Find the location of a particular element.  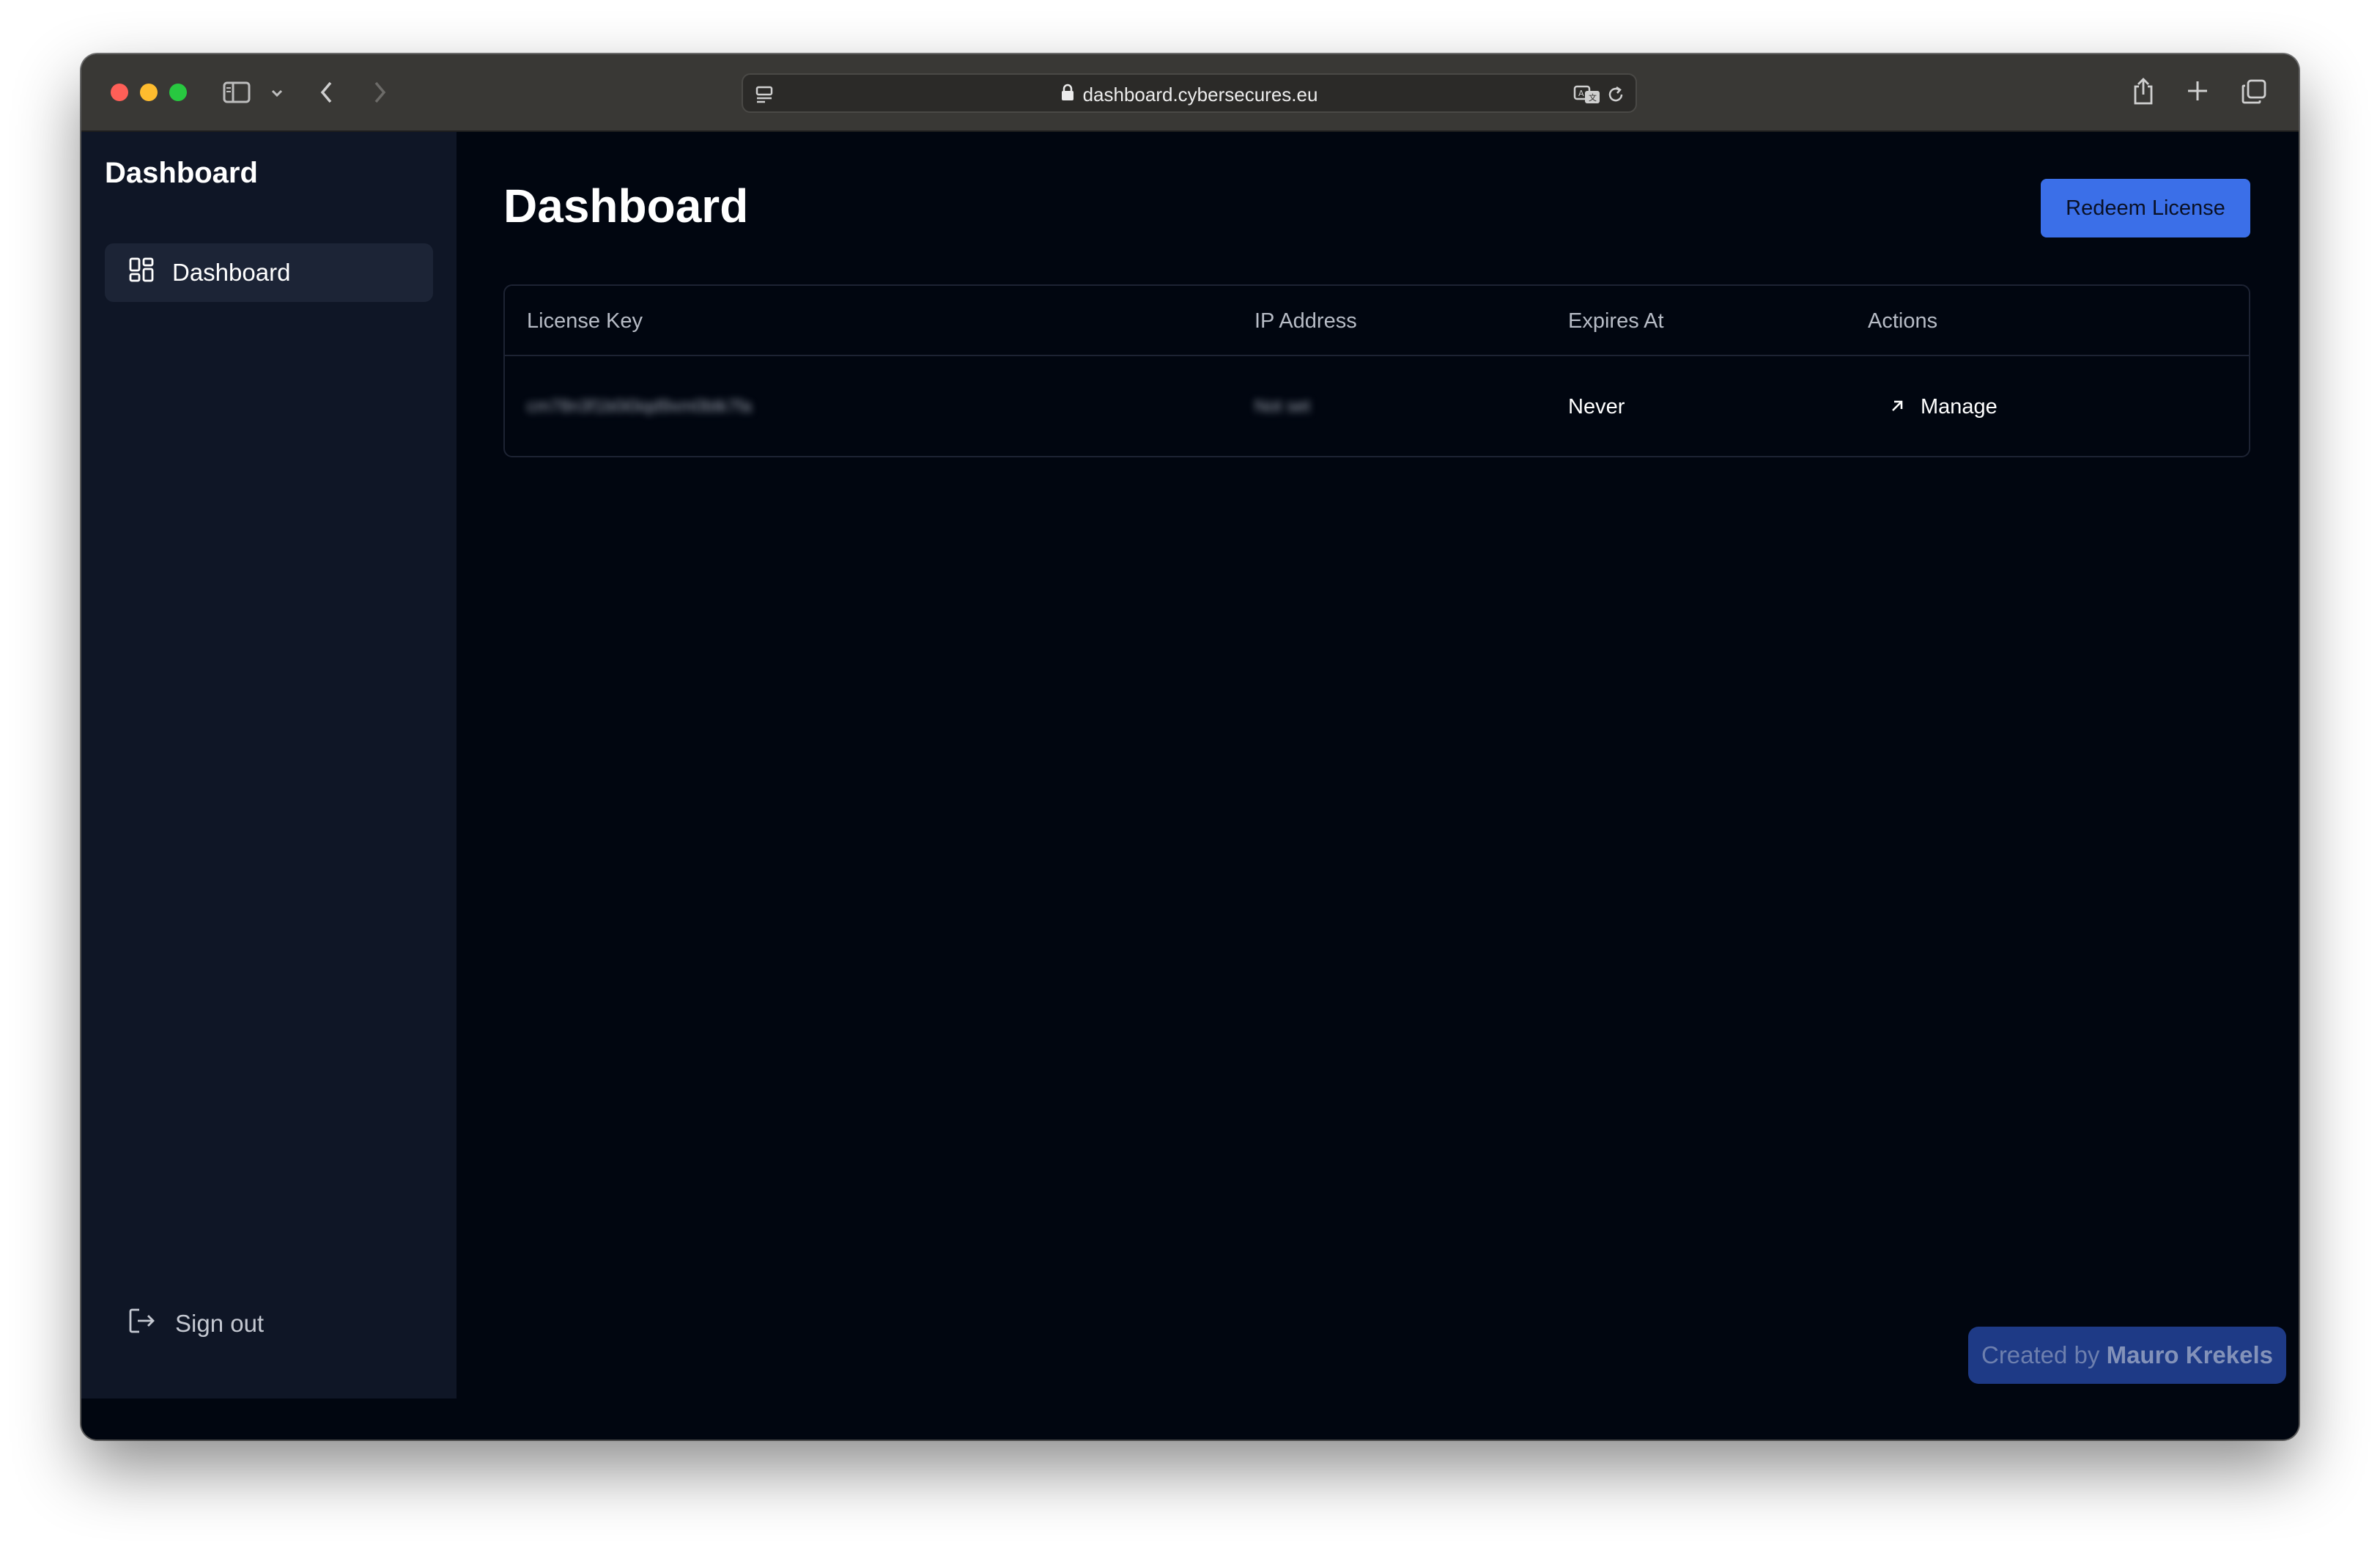

column-header-license-key: License Key is located at coordinates (585, 321).